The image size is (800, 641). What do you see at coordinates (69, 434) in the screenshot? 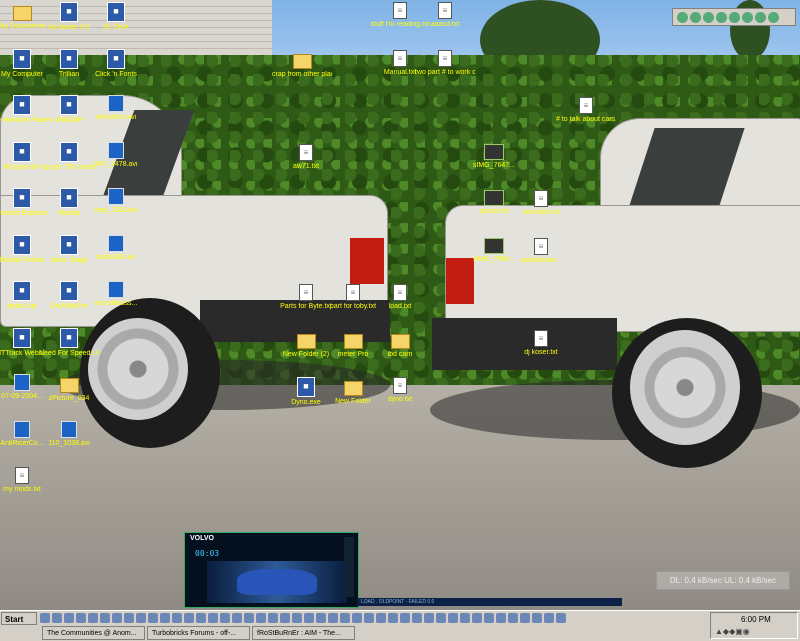
I see `desktop-icon: 110_1038.avi` at bounding box center [69, 434].